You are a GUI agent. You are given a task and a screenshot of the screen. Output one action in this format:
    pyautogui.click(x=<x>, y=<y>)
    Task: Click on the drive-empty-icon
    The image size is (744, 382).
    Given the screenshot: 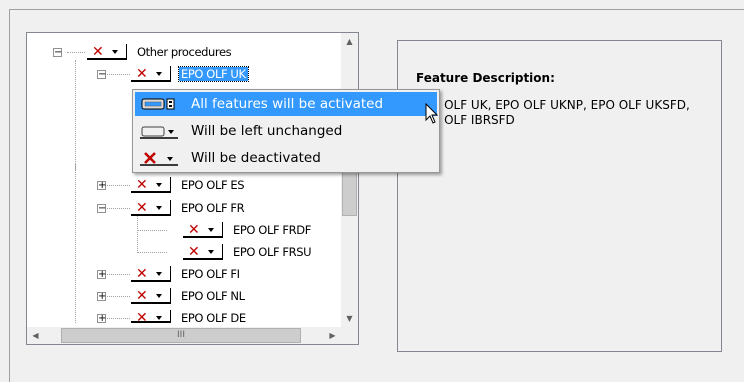 What is the action you would take?
    pyautogui.click(x=159, y=131)
    